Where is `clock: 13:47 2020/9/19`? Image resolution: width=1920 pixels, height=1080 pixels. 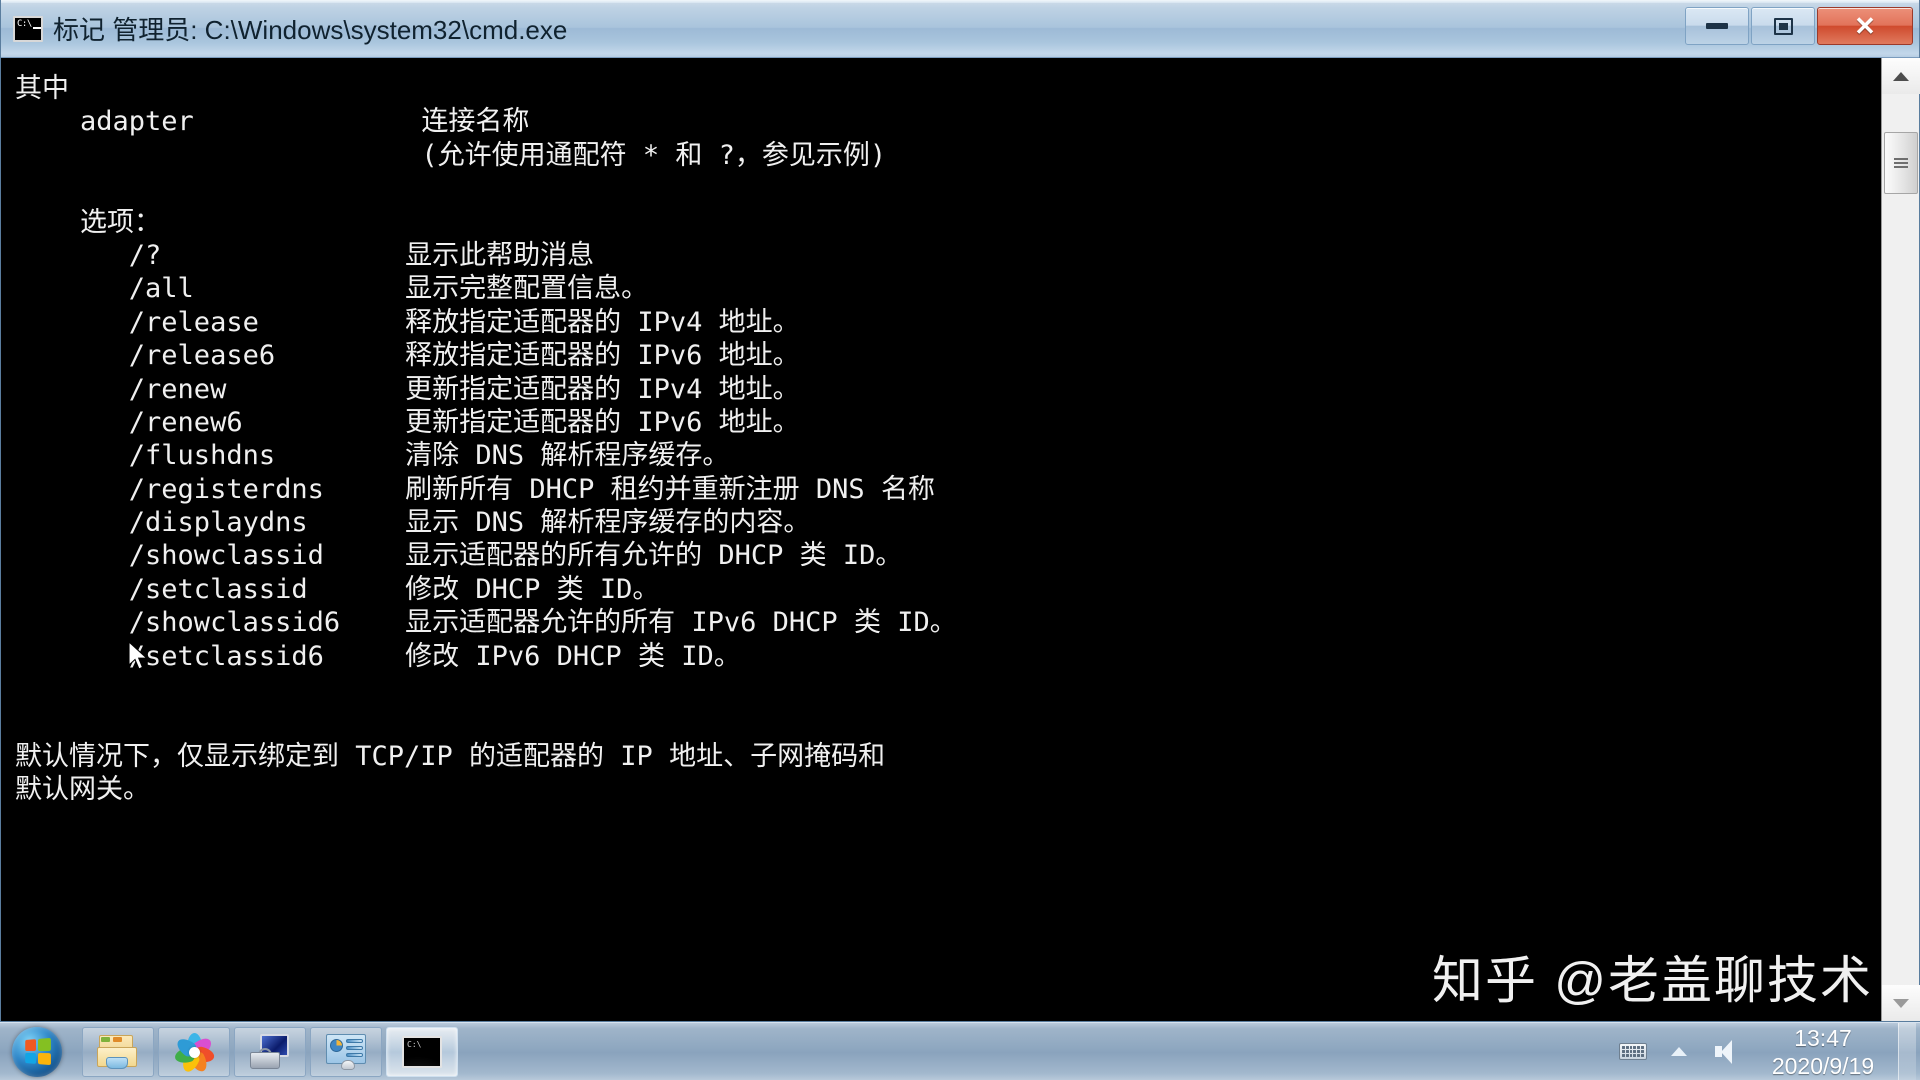 clock: 13:47 2020/9/19 is located at coordinates (1823, 1052).